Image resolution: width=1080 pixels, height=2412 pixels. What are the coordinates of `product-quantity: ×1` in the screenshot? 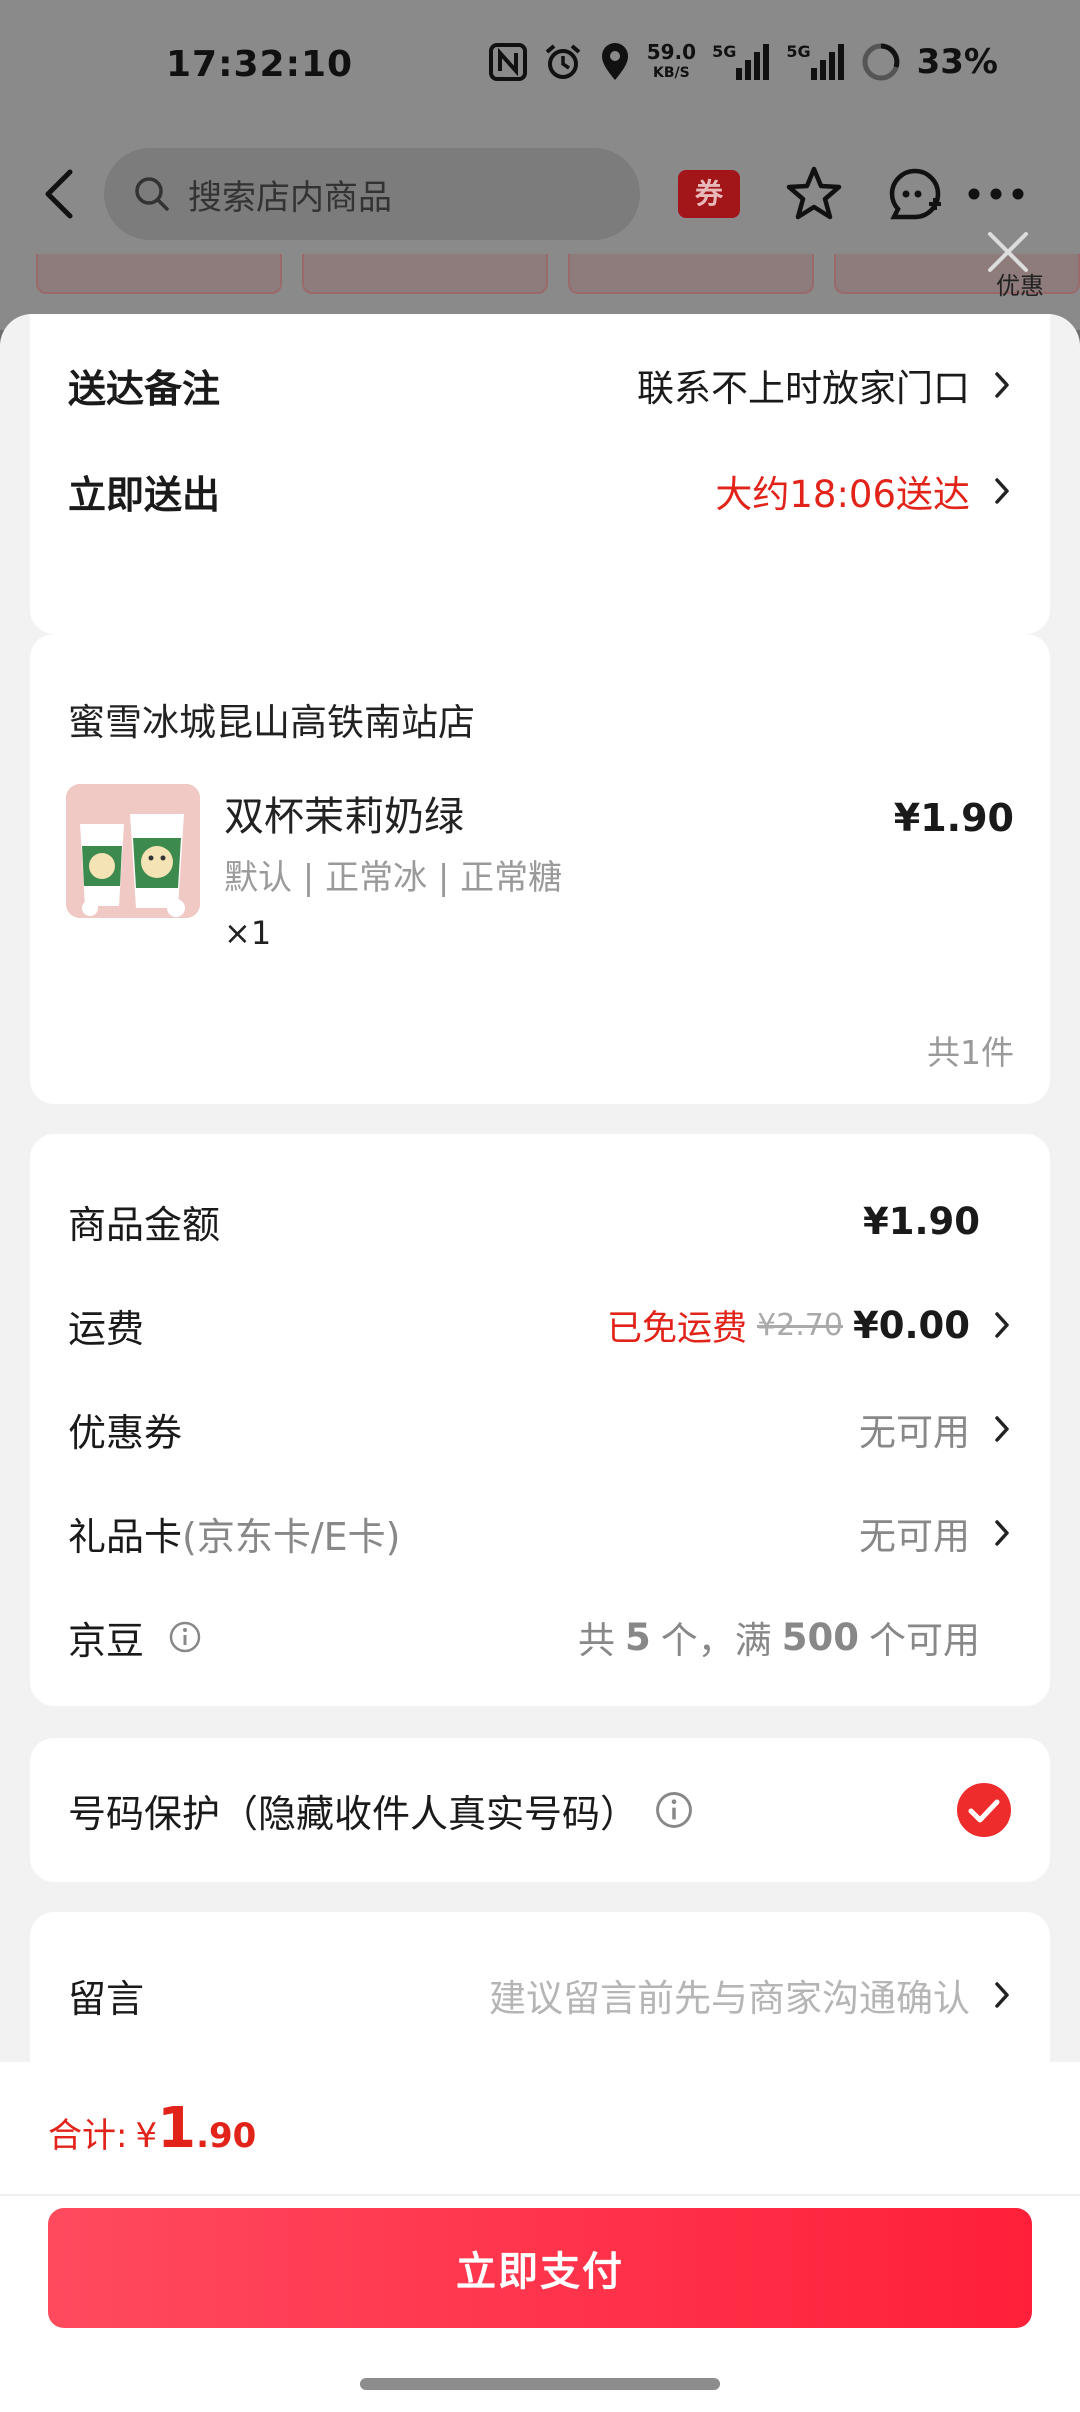 It's located at (248, 933).